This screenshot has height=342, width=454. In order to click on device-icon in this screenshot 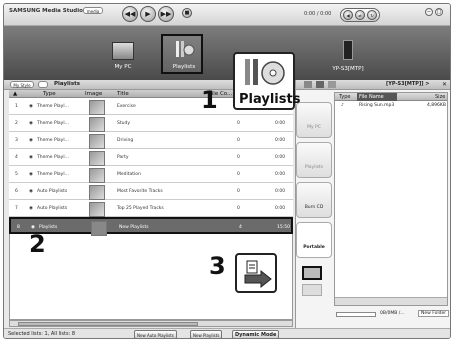, I will do `click(348, 50)`.